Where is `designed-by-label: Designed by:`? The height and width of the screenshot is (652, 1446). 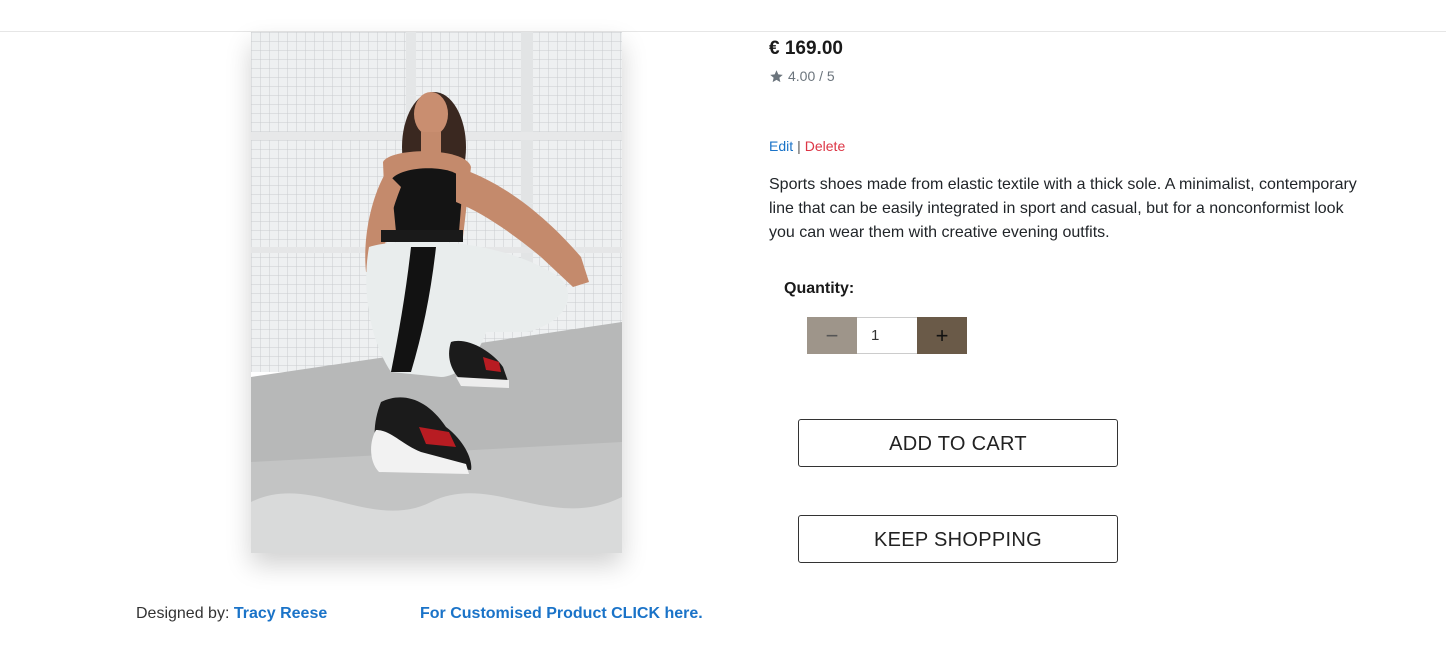
designed-by-label: Designed by: is located at coordinates (183, 613).